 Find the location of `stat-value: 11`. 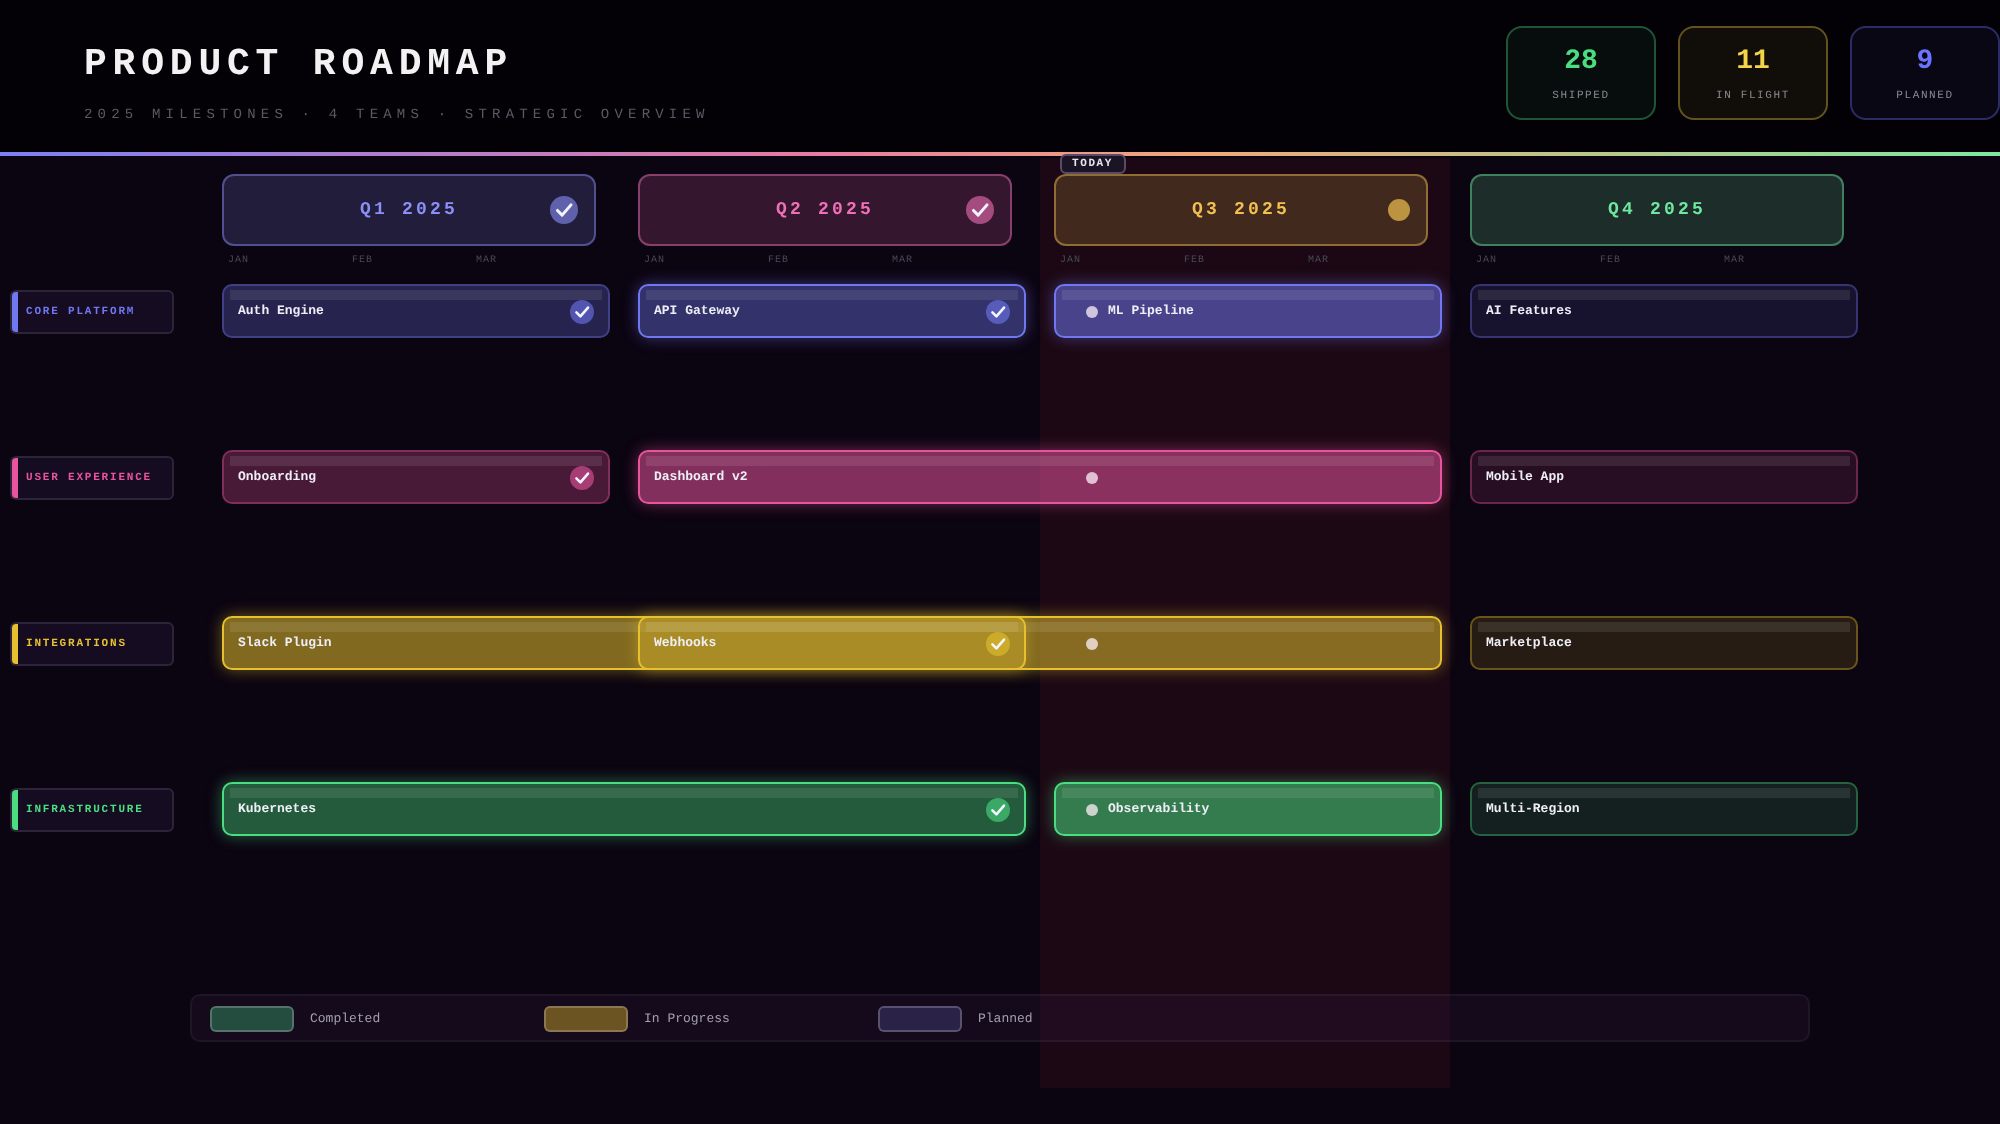

stat-value: 11 is located at coordinates (1753, 61).